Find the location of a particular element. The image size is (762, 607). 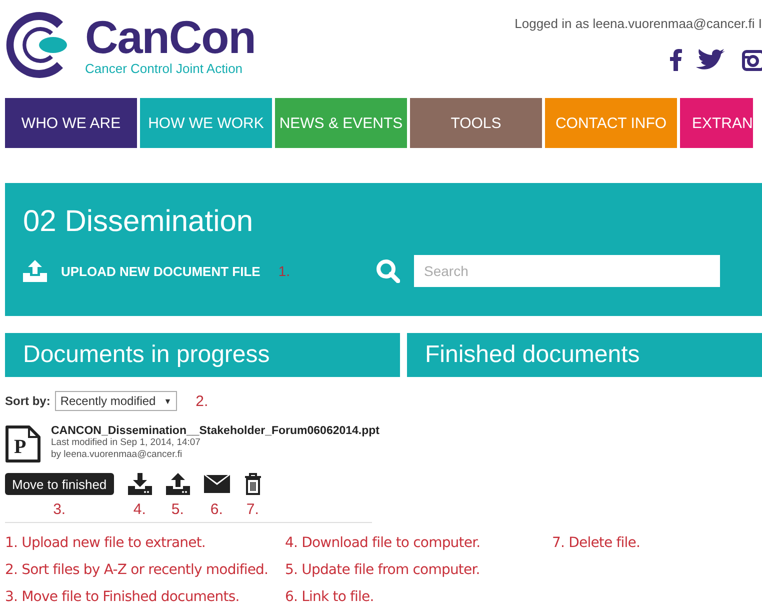

document-icon is located at coordinates (23, 444).